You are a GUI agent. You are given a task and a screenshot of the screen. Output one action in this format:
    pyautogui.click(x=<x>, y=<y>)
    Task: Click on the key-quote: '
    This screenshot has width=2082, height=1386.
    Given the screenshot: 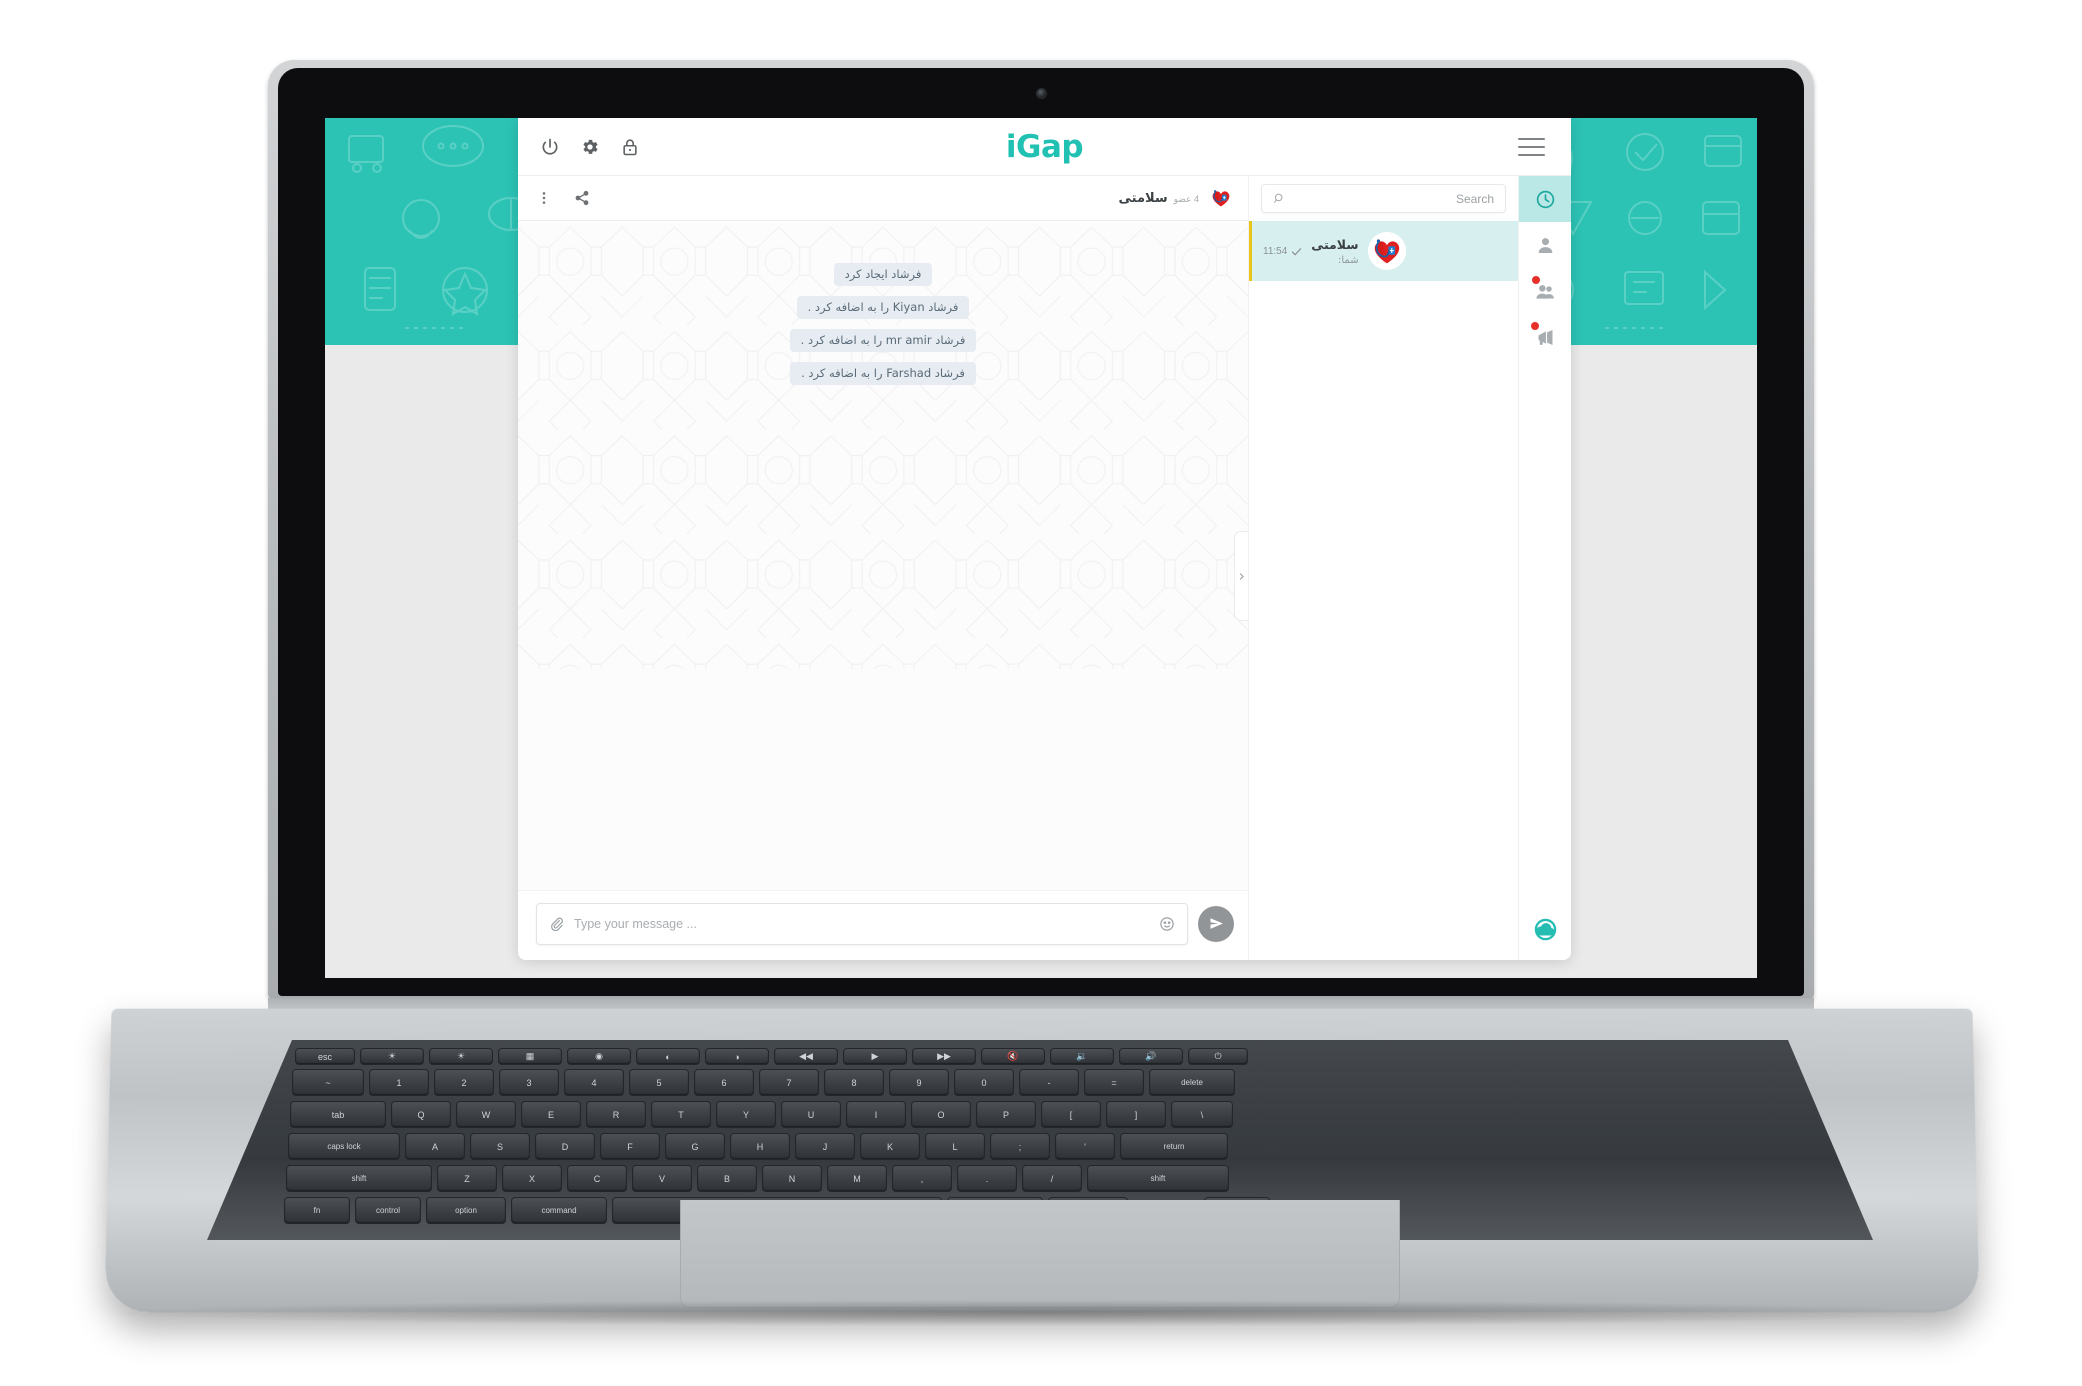 What is the action you would take?
    pyautogui.click(x=1085, y=1146)
    